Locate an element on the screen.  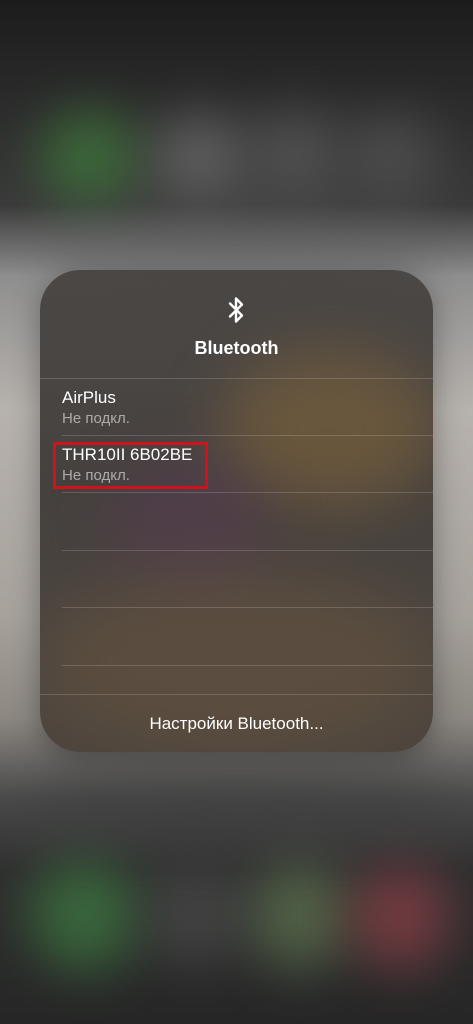
device-name: AirPlus is located at coordinates (89, 397).